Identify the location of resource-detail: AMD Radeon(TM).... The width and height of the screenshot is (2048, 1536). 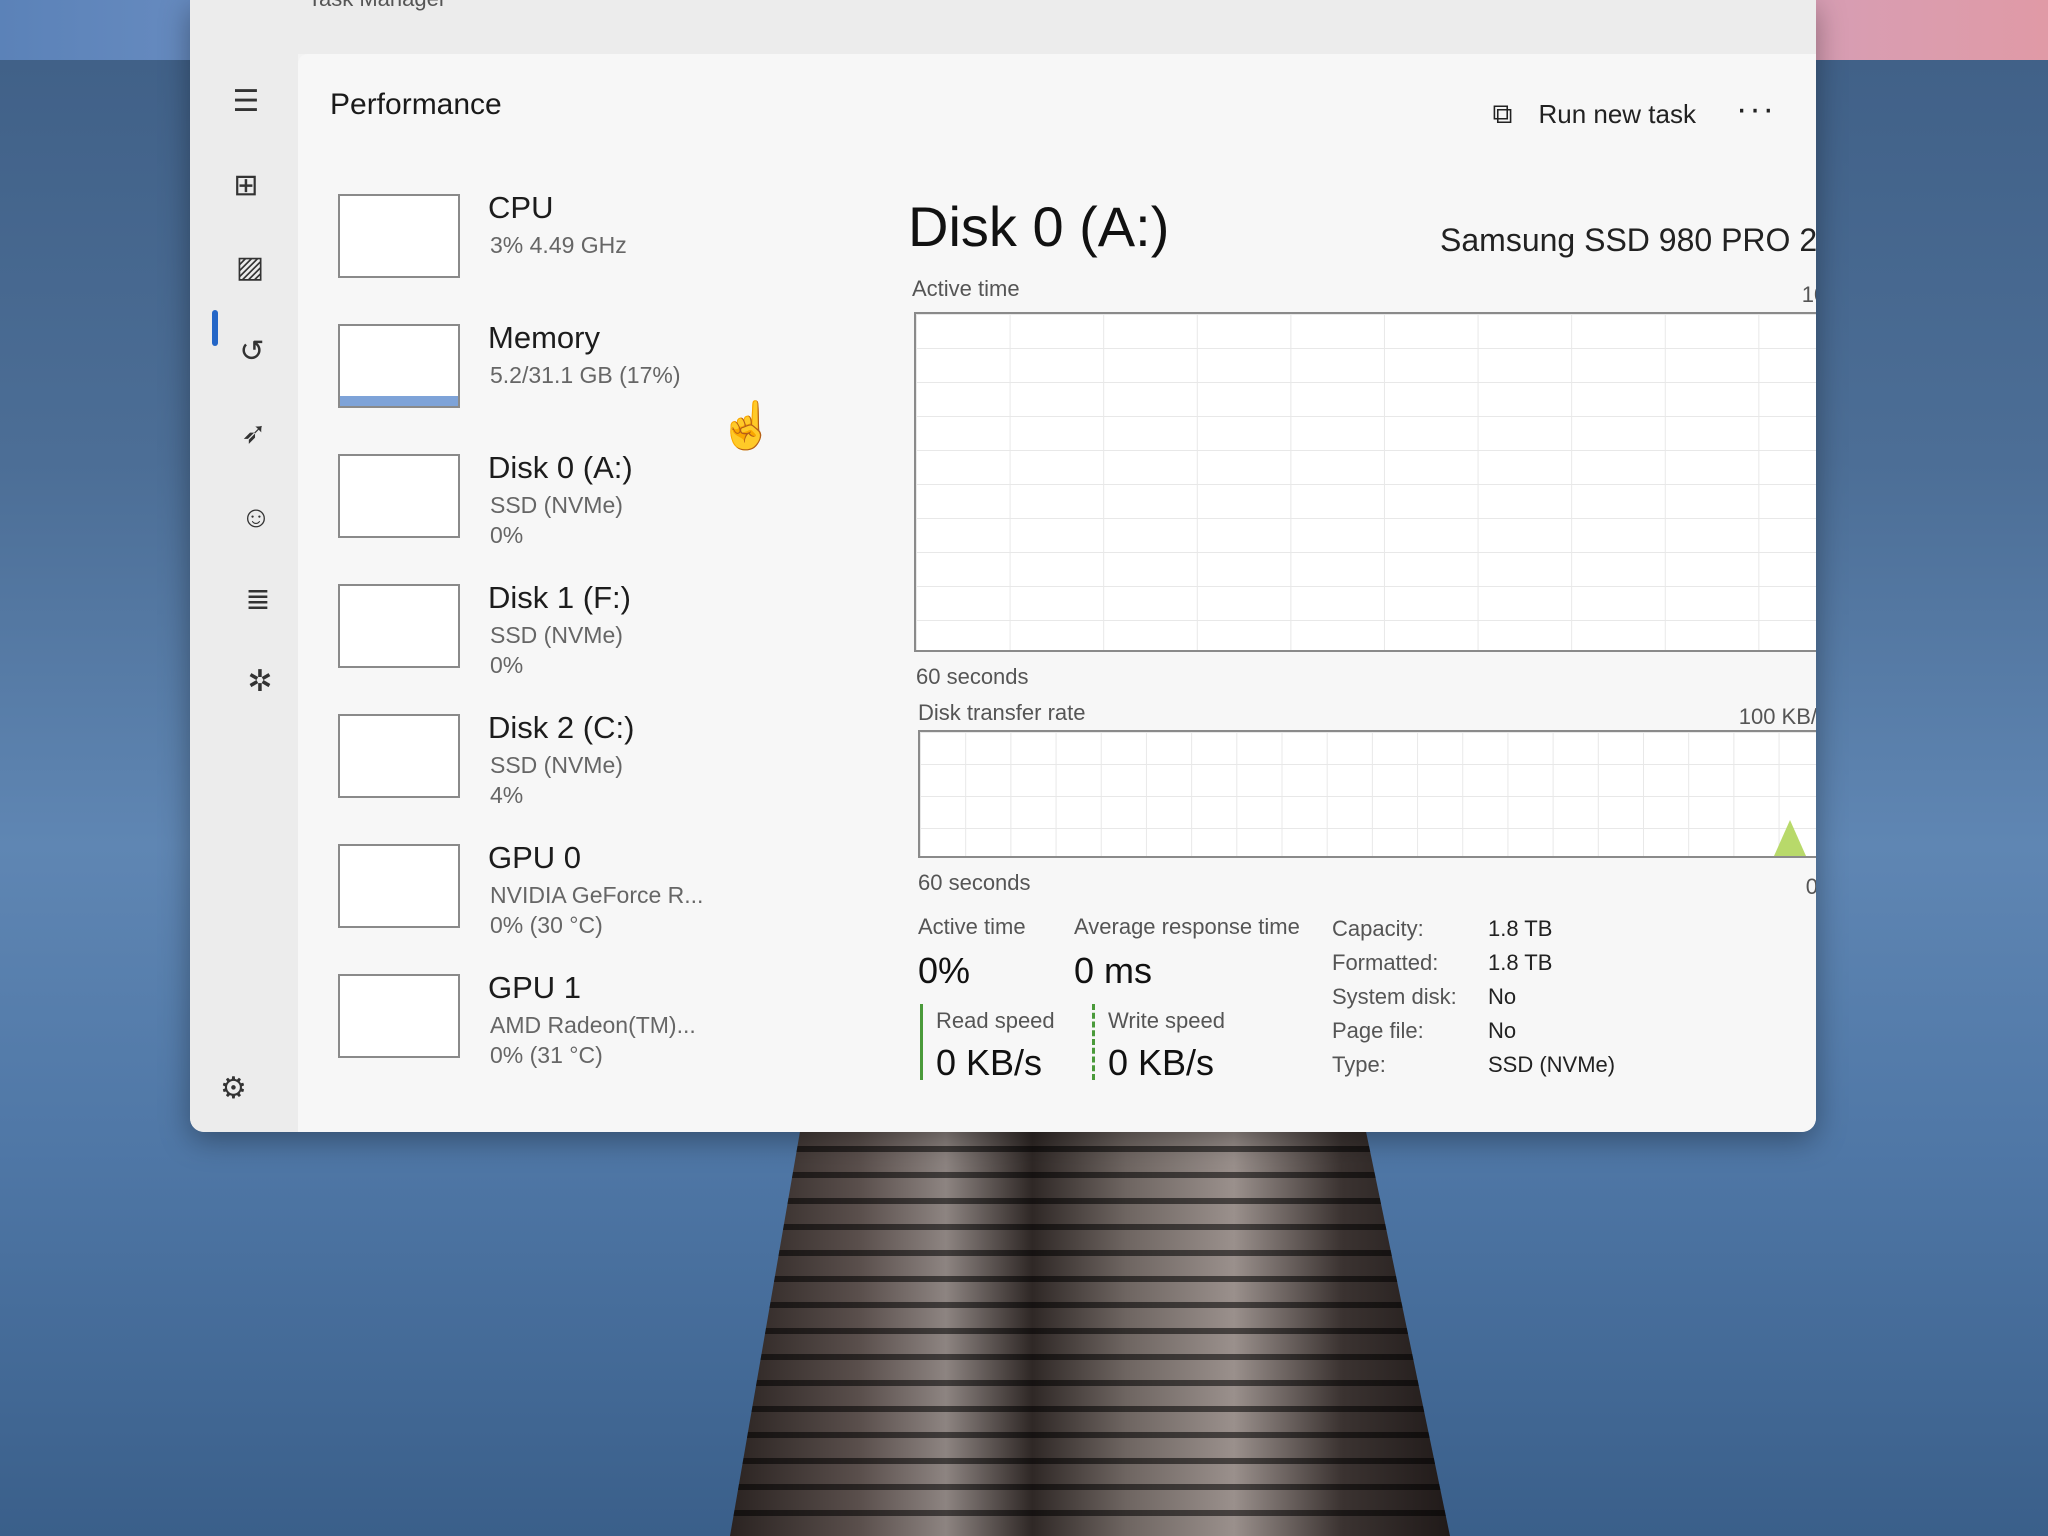
(593, 1025).